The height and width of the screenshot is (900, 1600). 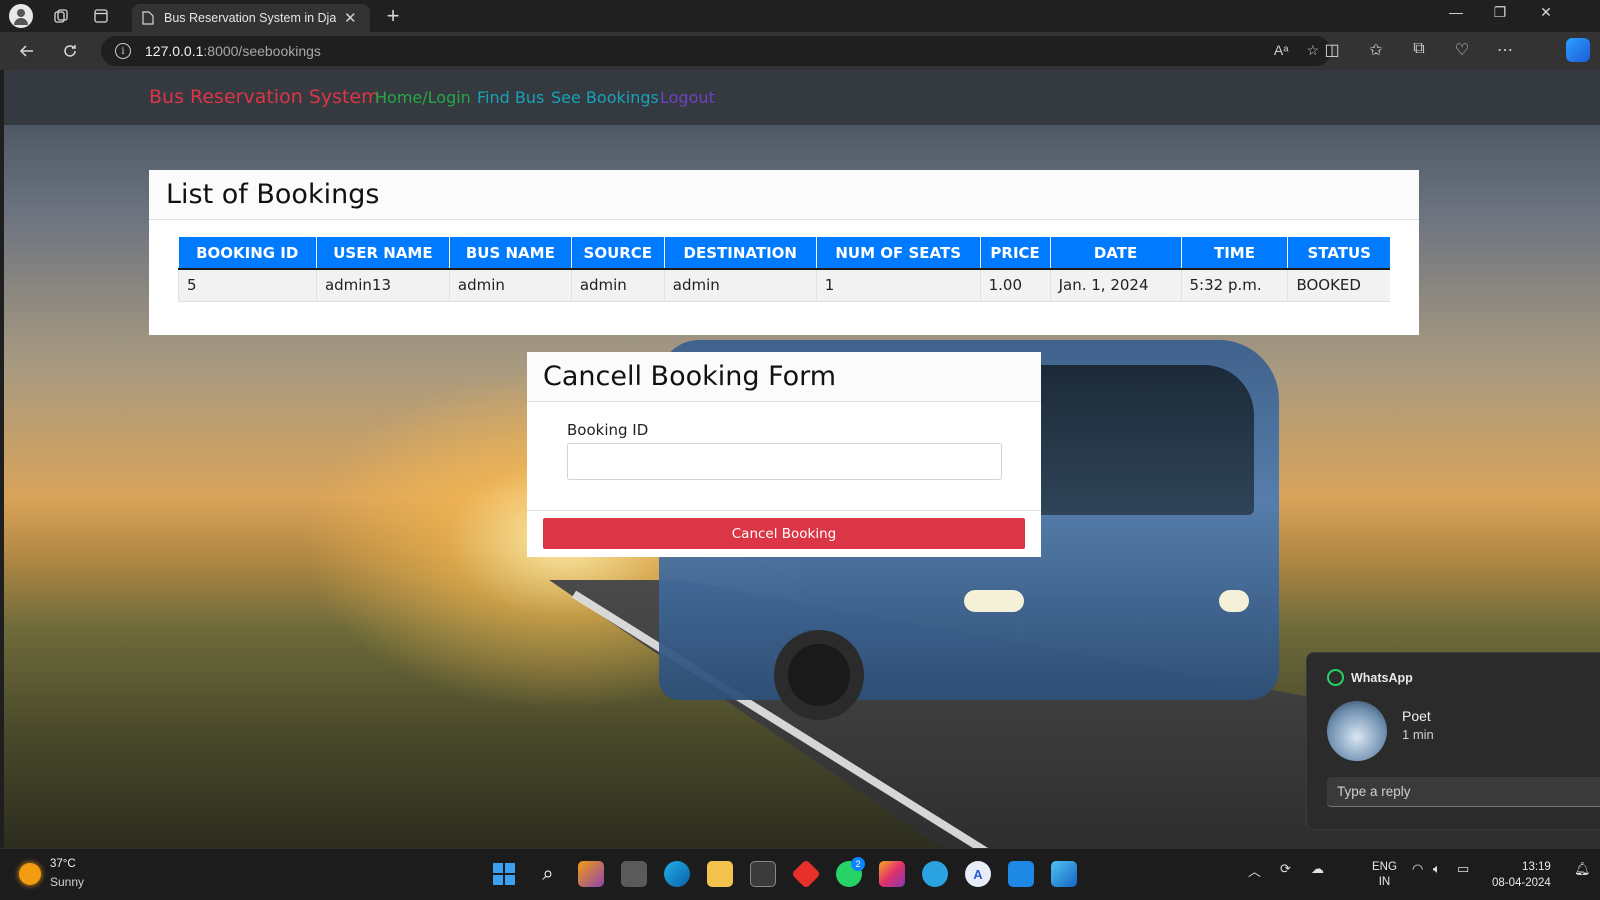 I want to click on cloud-off-icon: ☁, so click(x=1317, y=869).